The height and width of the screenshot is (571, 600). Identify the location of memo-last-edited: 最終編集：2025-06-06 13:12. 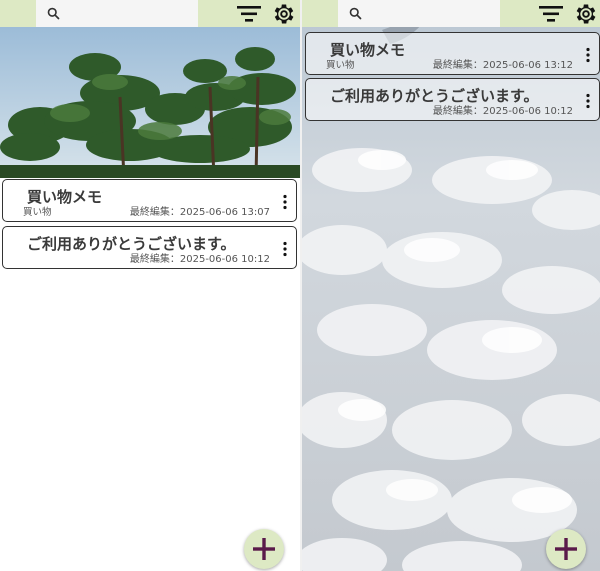
(503, 63).